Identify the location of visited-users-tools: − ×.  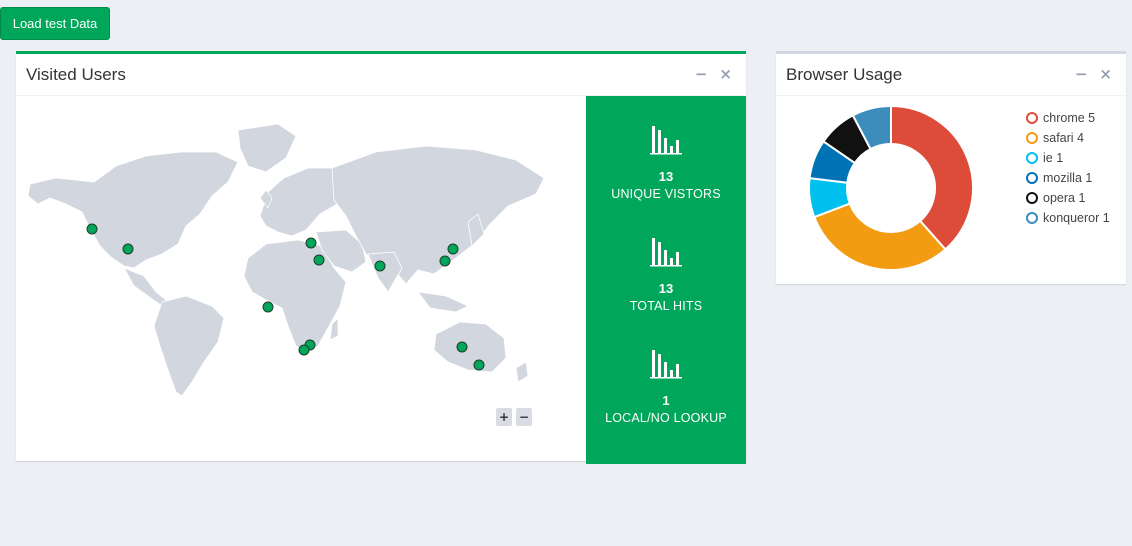
(713, 74).